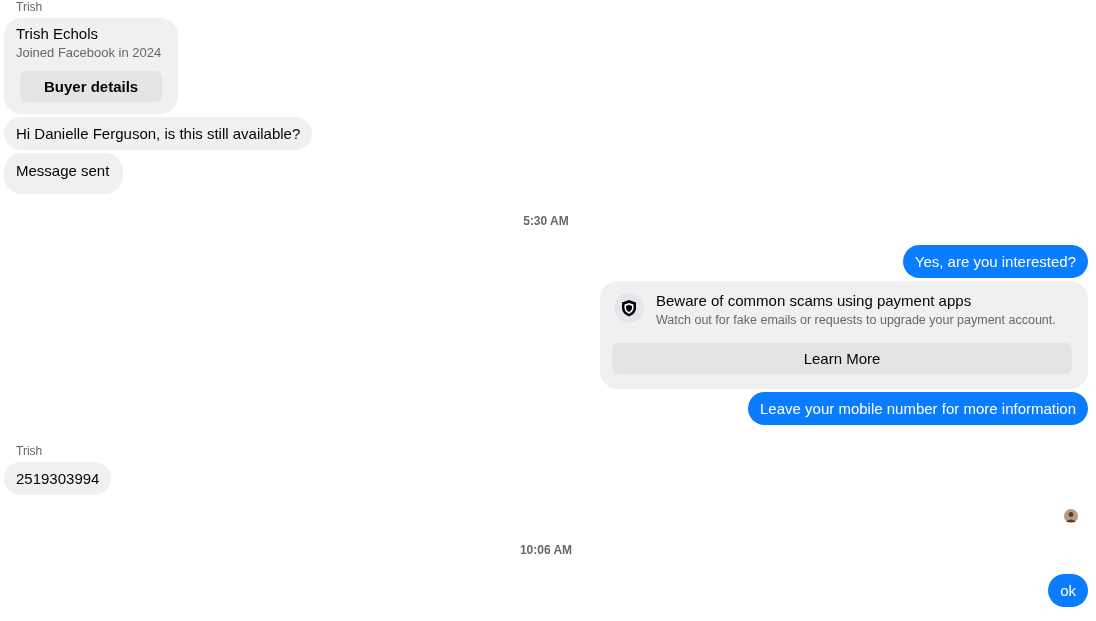 This screenshot has height=621, width=1096. I want to click on buyer-details-button: Buyer details, so click(91, 86).